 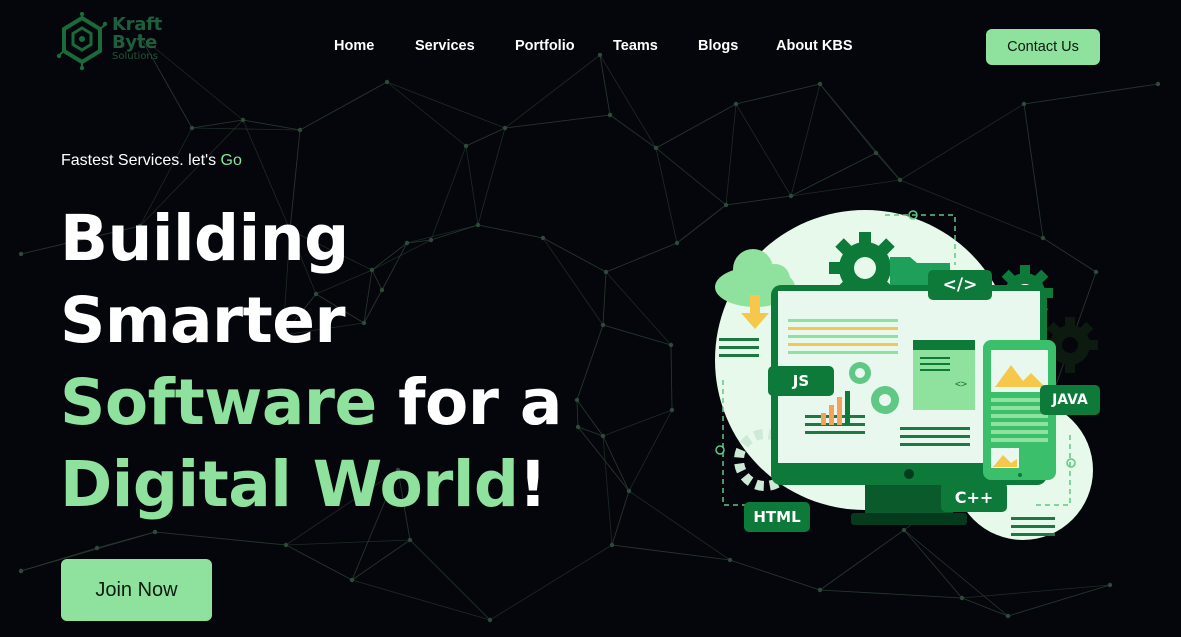 What do you see at coordinates (545, 46) in the screenshot?
I see `nav-portfolio-link: Portfolio` at bounding box center [545, 46].